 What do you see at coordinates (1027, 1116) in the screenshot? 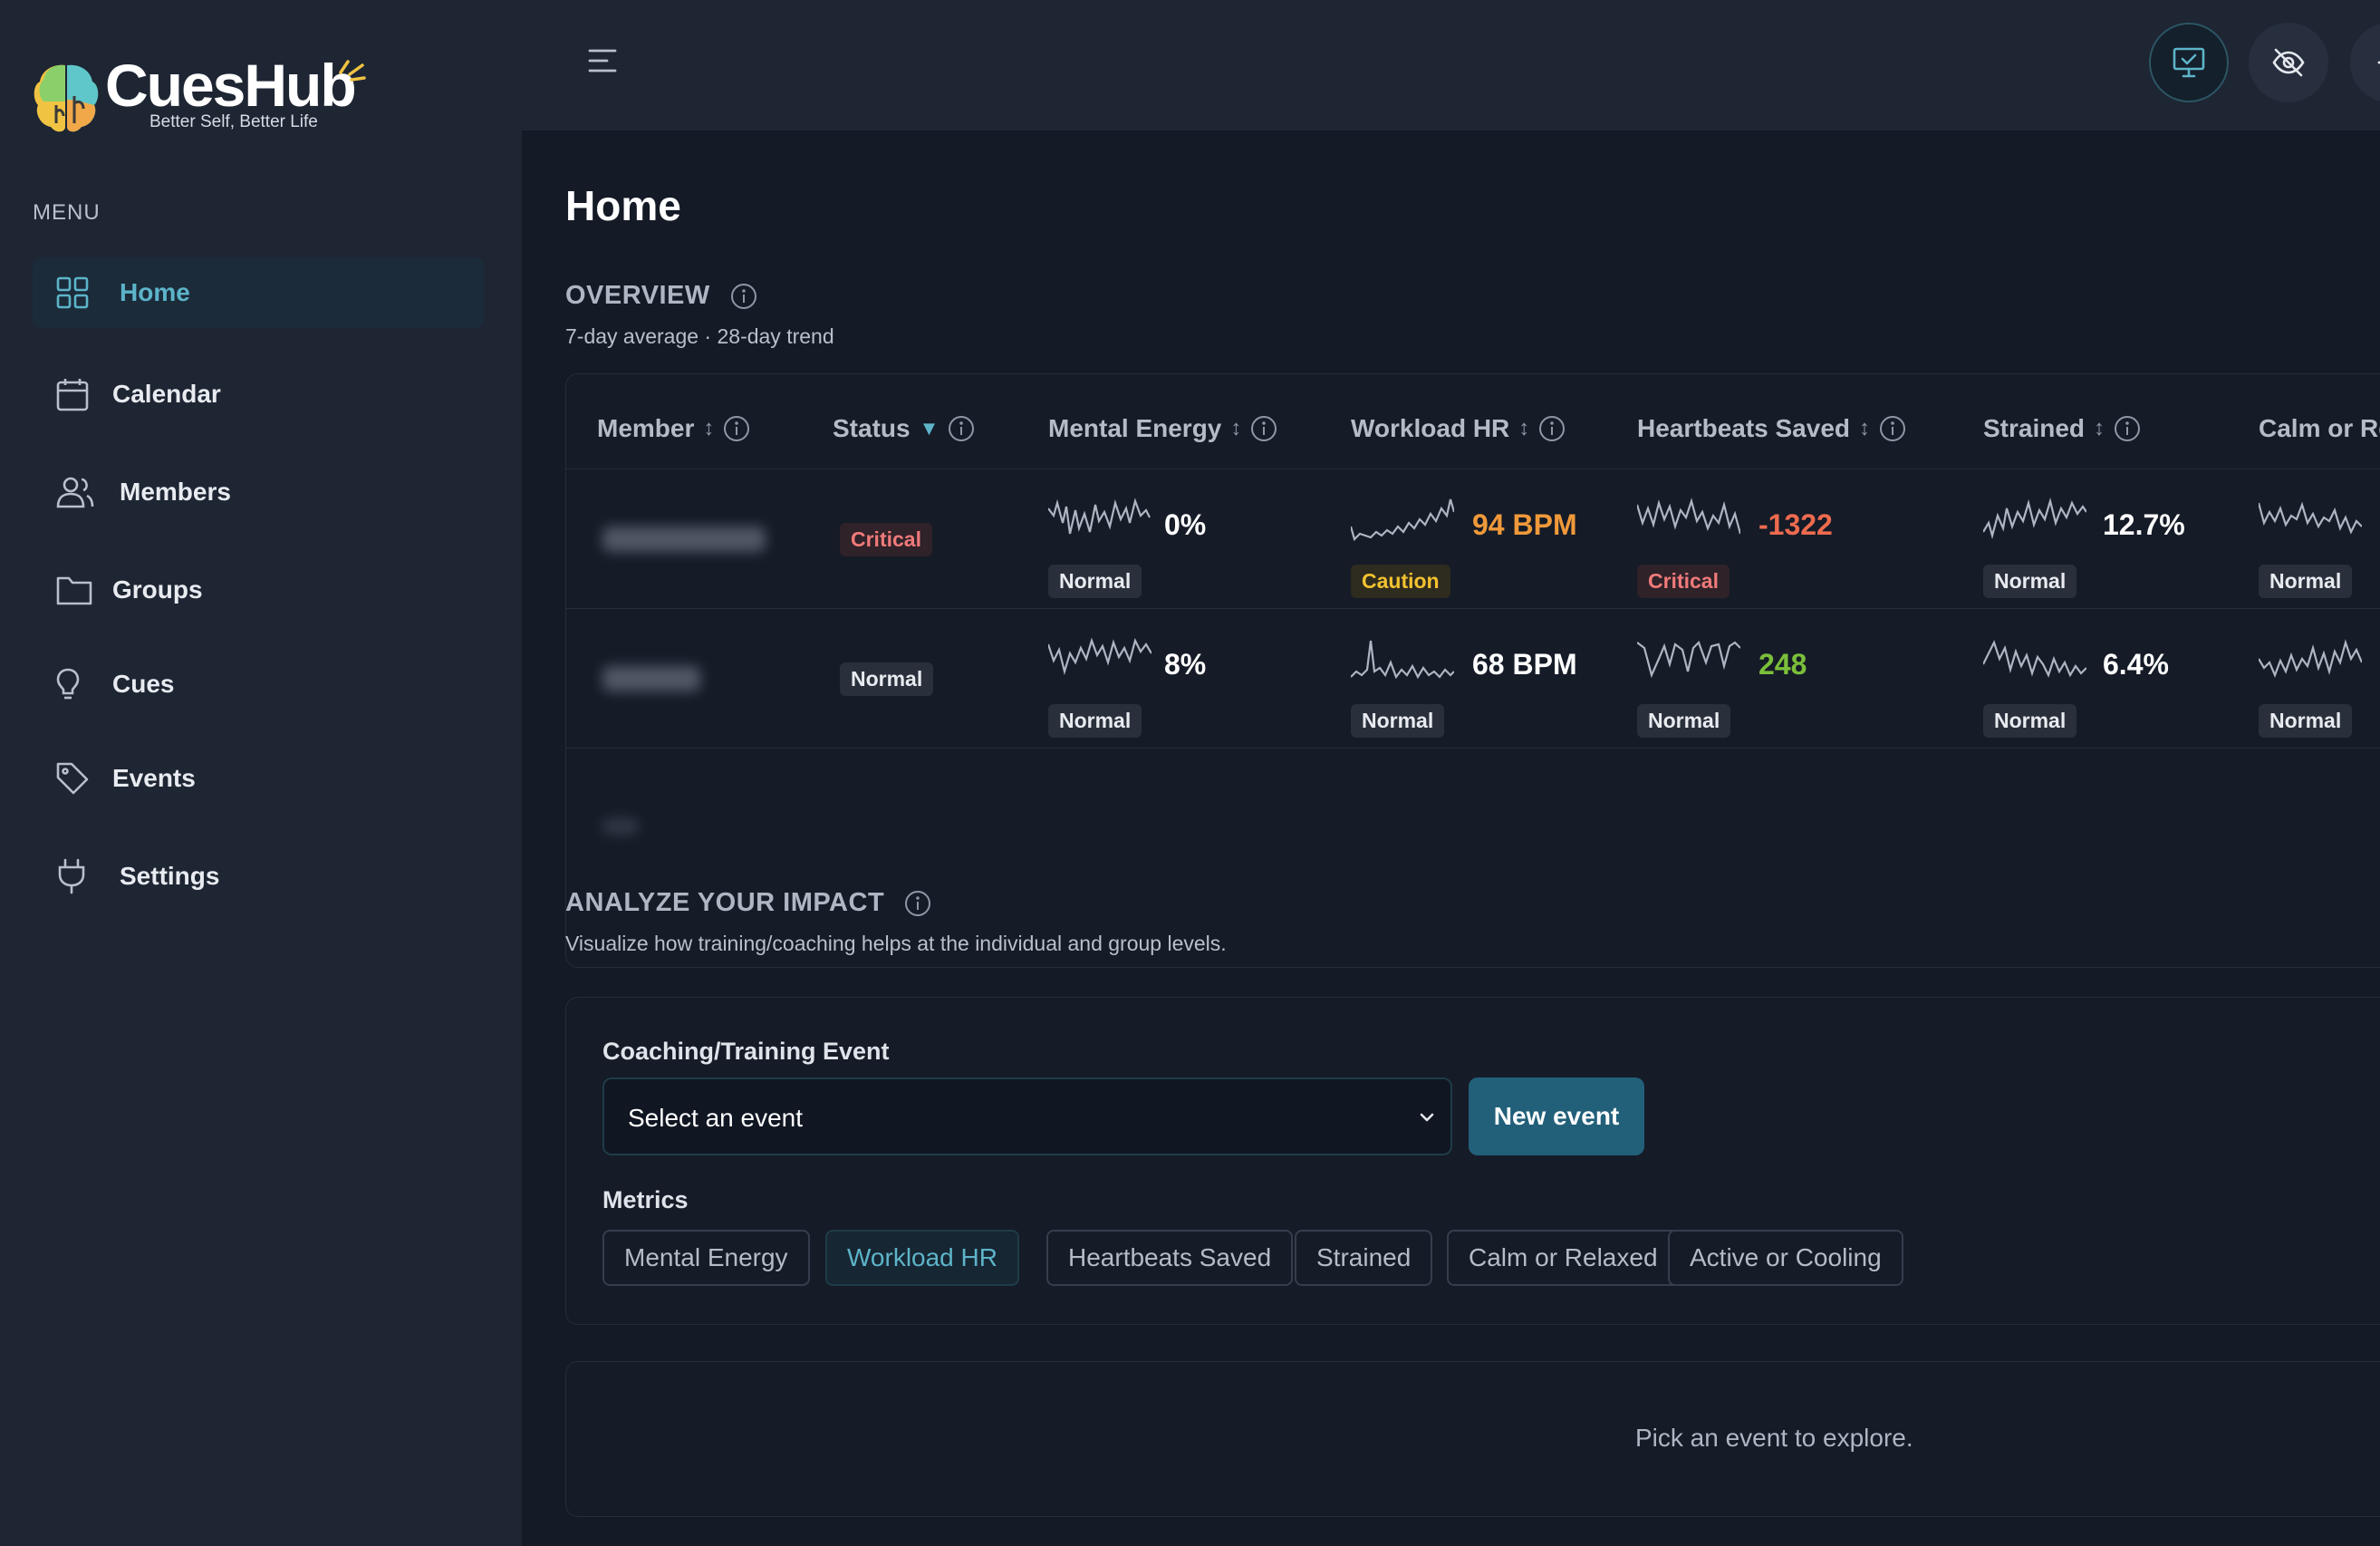
I see `event-select: Select an event` at bounding box center [1027, 1116].